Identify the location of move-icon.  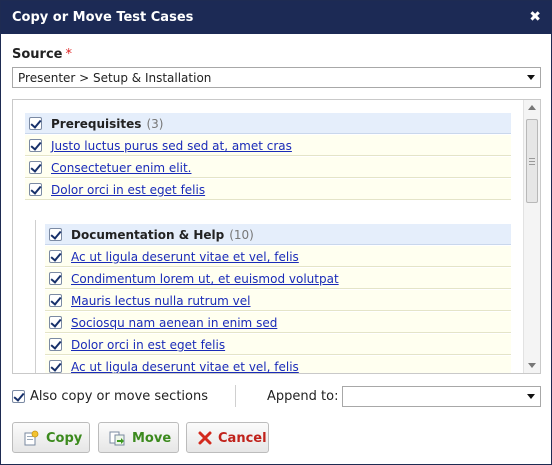
(117, 438).